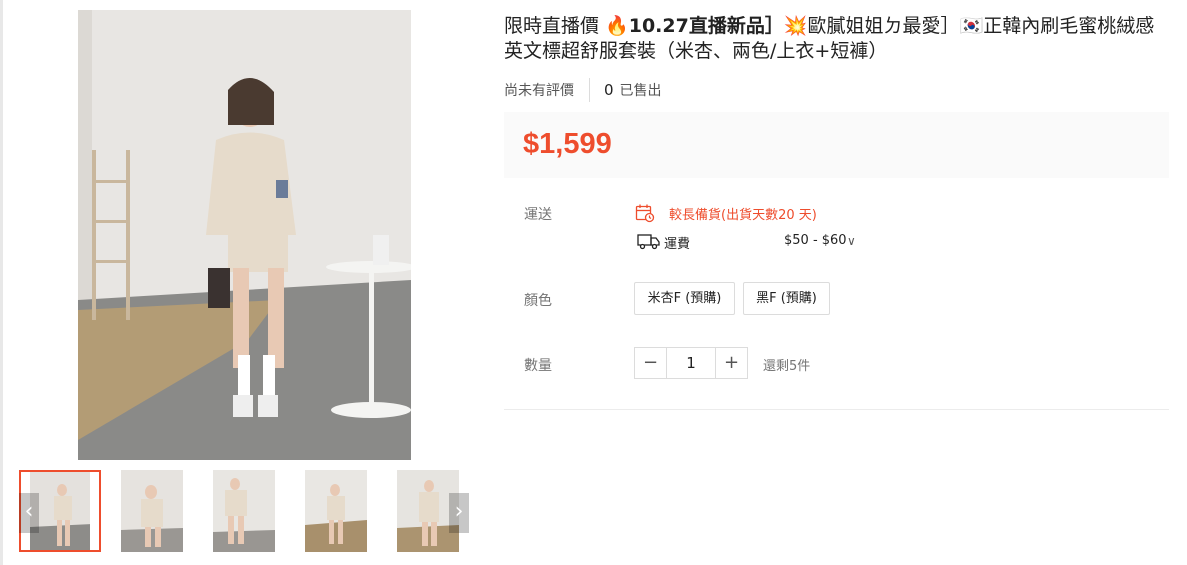  Describe the element at coordinates (731, 363) in the screenshot. I see `quantity-increase-button: +` at that location.